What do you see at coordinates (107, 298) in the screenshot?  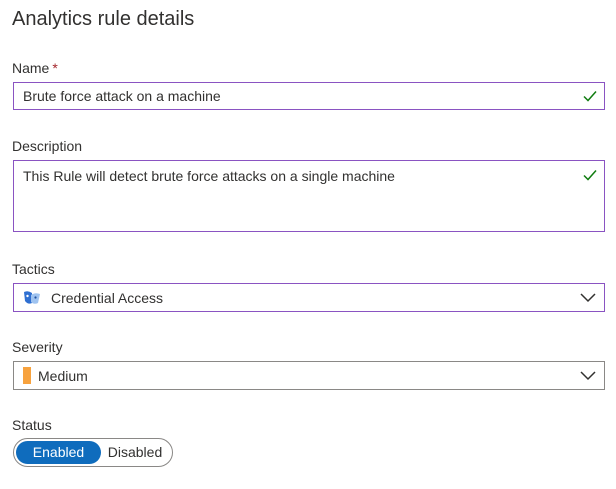 I see `tactics-selected-value: Credential Access` at bounding box center [107, 298].